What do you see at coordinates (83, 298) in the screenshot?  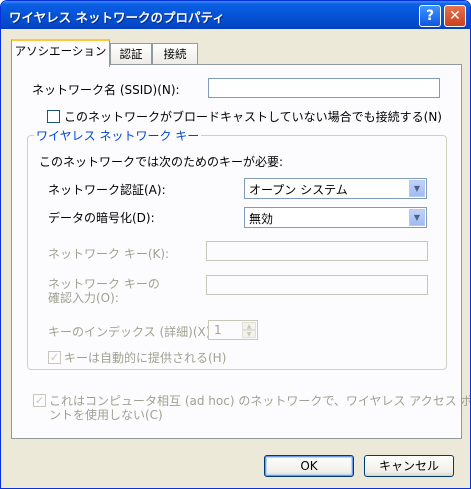 I see `confirm-key-label-line2: 確認入力(O):` at bounding box center [83, 298].